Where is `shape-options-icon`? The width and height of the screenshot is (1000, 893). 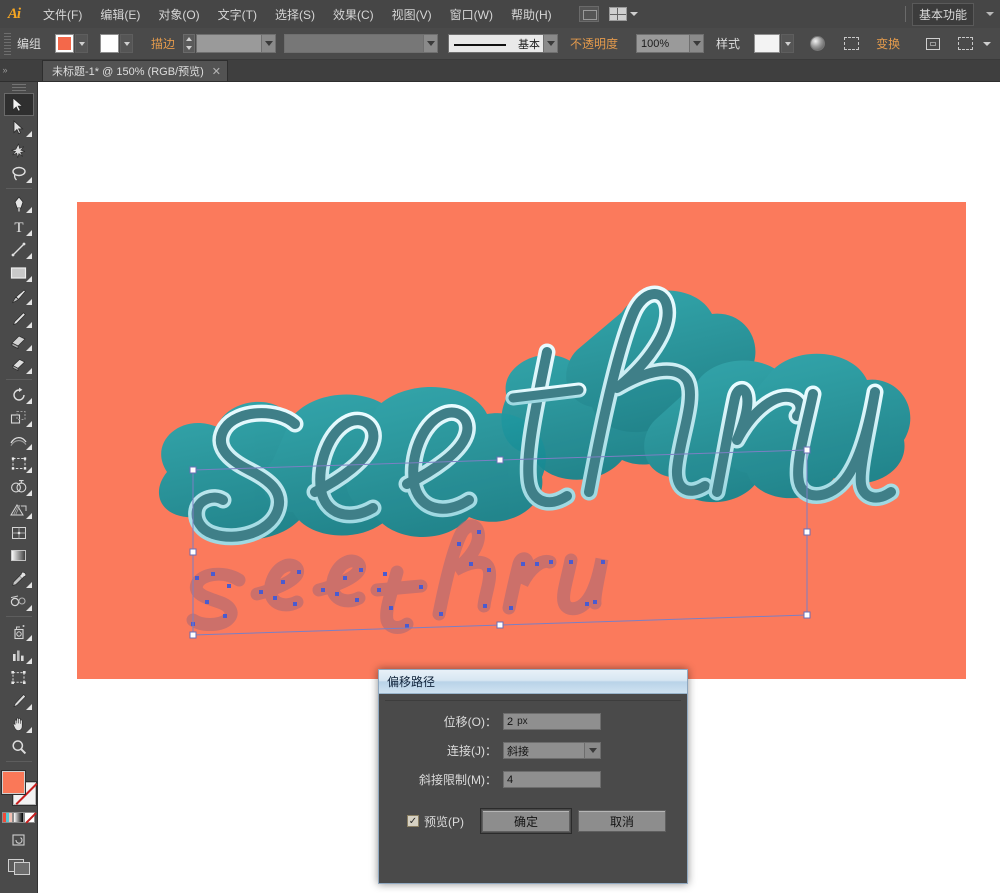 shape-options-icon is located at coordinates (965, 44).